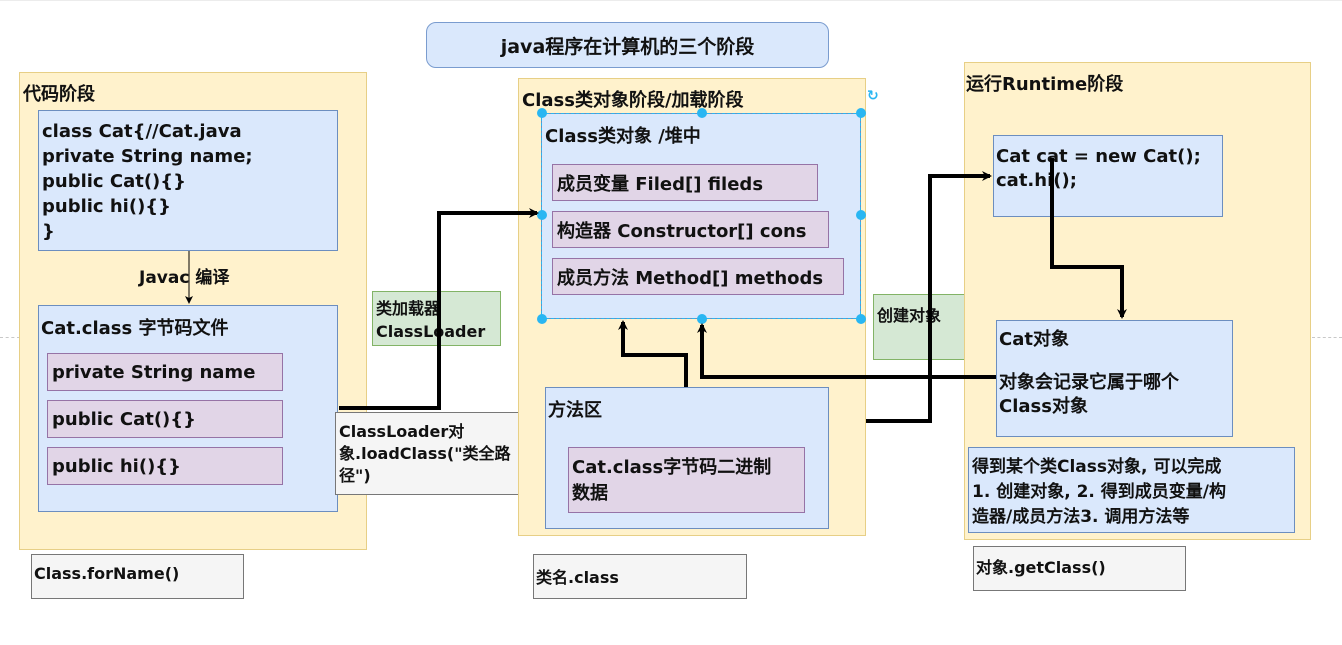 The height and width of the screenshot is (645, 1342). What do you see at coordinates (929, 297) in the screenshot?
I see `create-object-arrow` at bounding box center [929, 297].